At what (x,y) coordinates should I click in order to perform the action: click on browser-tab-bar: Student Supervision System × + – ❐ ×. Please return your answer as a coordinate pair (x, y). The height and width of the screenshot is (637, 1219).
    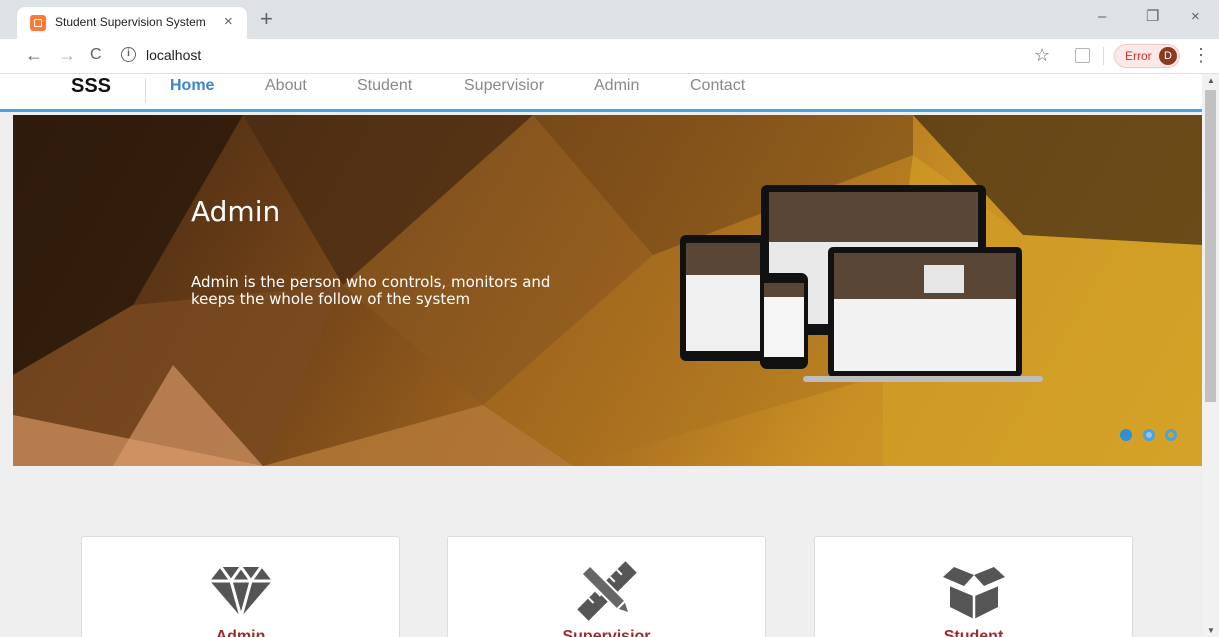
    Looking at the image, I should click on (609, 19).